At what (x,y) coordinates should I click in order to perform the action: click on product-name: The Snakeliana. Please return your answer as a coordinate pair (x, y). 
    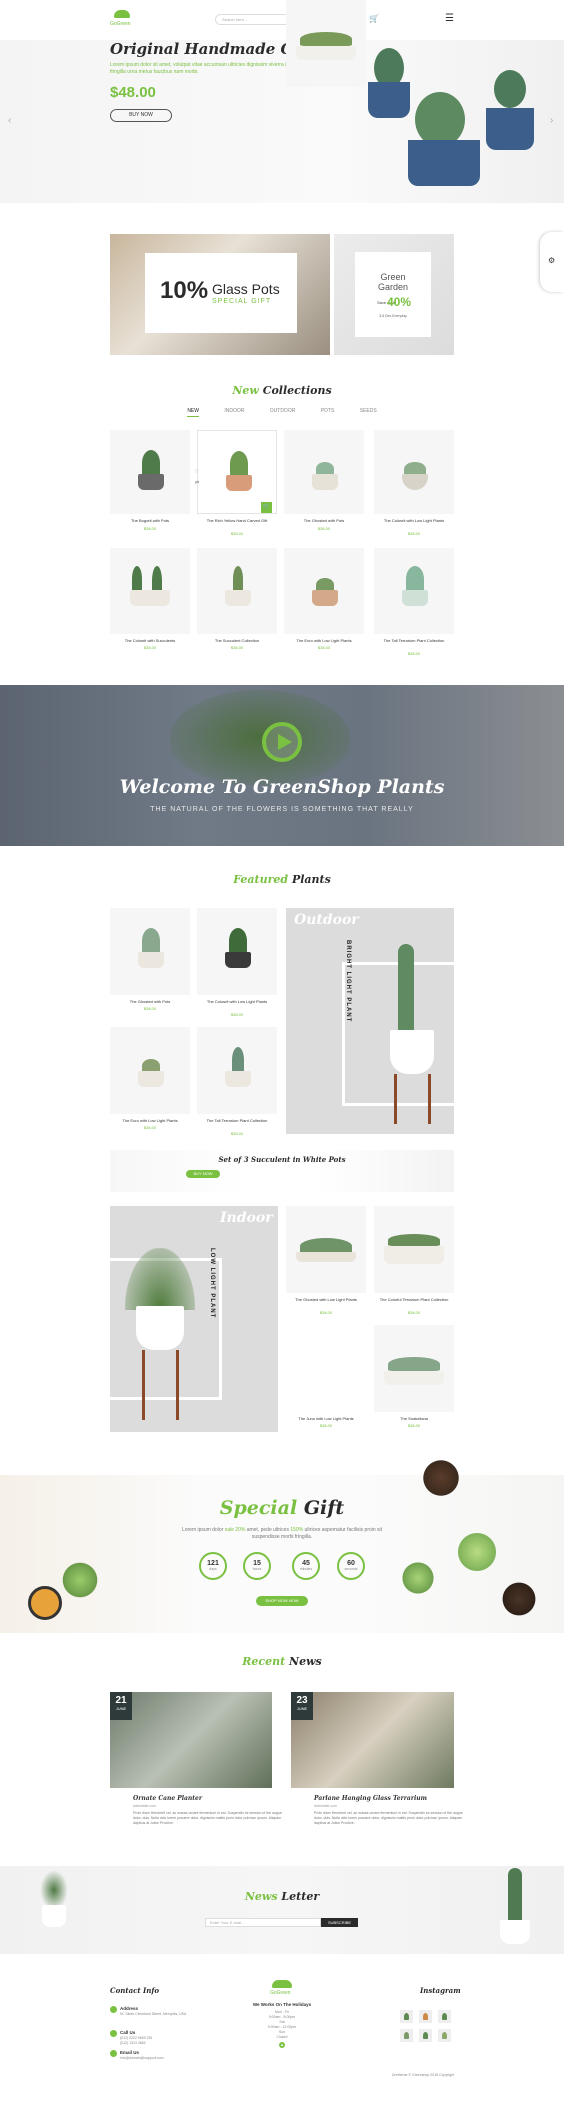
    Looking at the image, I should click on (414, 1418).